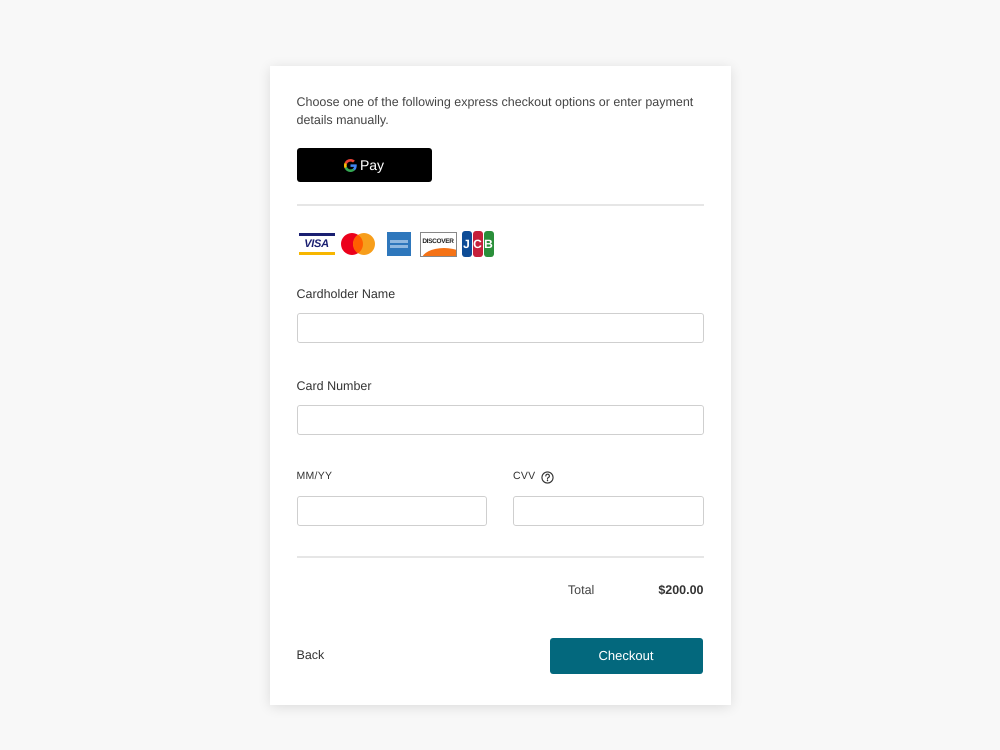  Describe the element at coordinates (316, 244) in the screenshot. I see `visa-logo: VISA` at that location.